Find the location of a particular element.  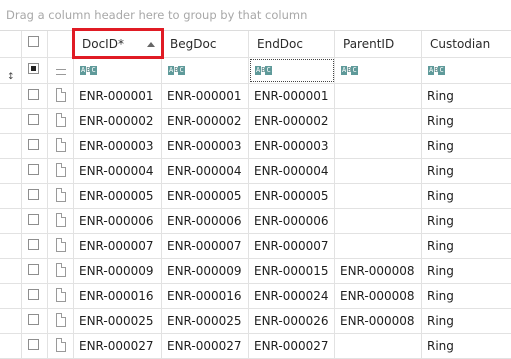

table-row: ENR-000007 ENR-000007 ENR-000007 Ring is located at coordinates (255, 246).